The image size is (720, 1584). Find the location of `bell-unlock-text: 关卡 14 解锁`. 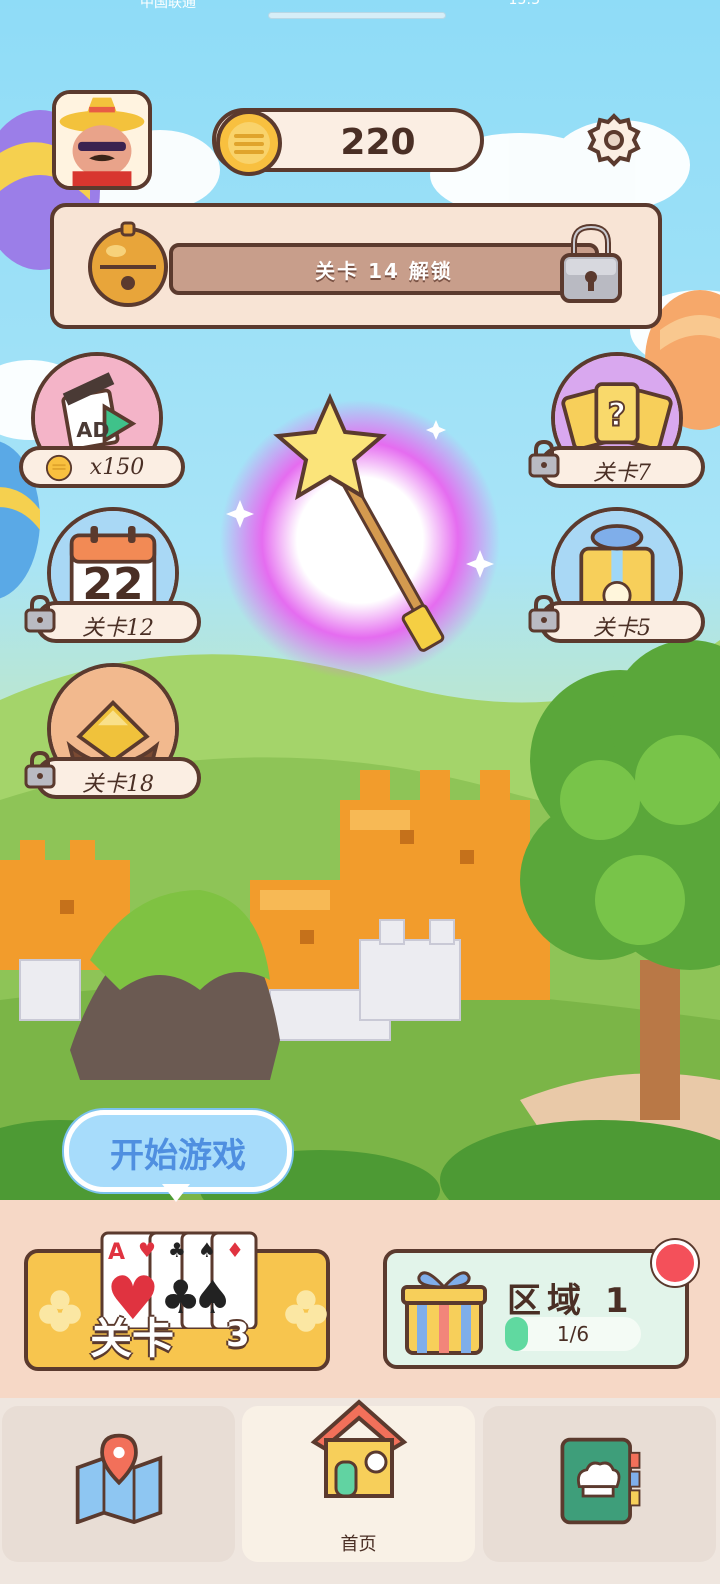

bell-unlock-text: 关卡 14 解锁 is located at coordinates (384, 271).